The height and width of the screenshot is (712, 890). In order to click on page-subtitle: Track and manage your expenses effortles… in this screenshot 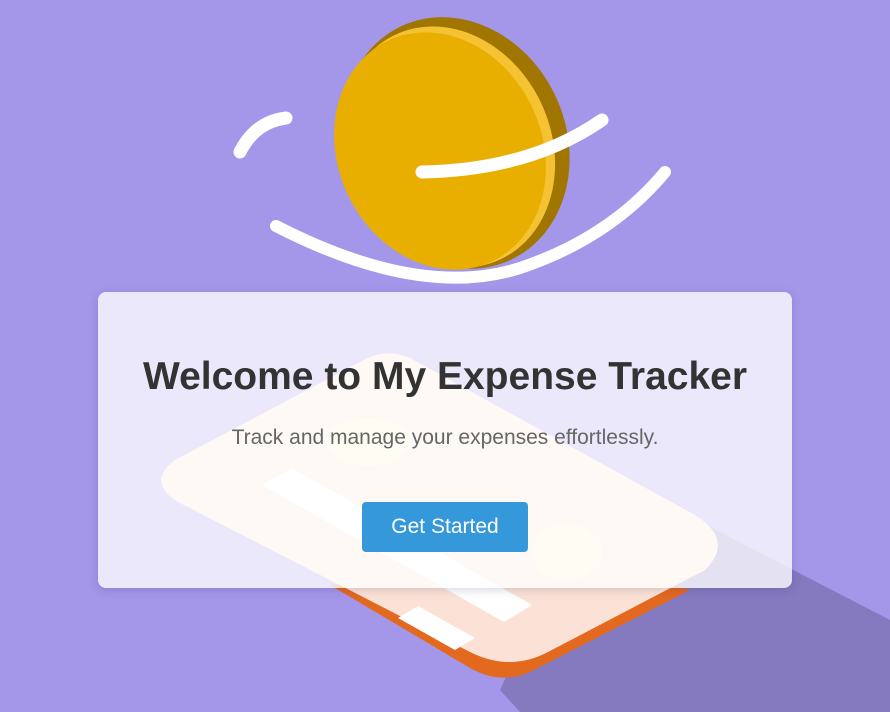, I will do `click(445, 437)`.